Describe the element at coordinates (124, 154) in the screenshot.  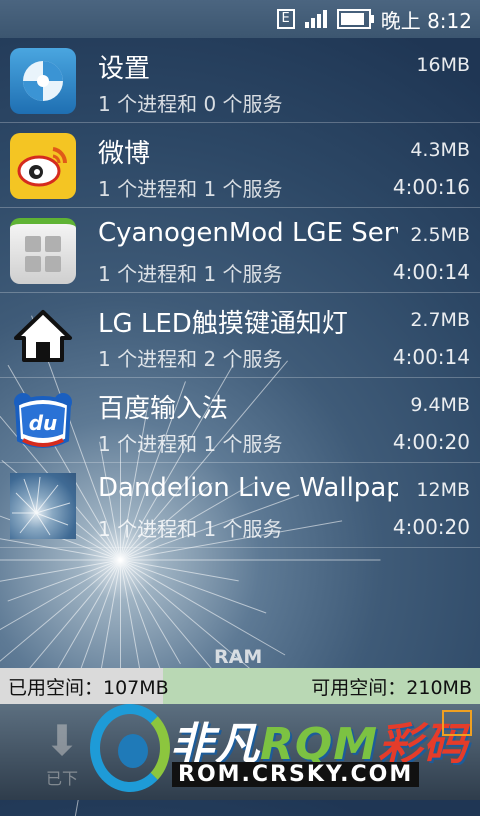
I see `app-name: 微博` at that location.